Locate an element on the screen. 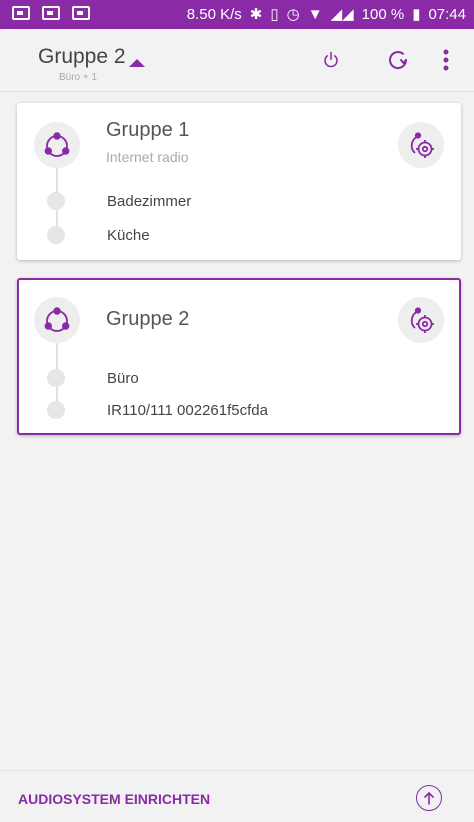  clock: 07:44 is located at coordinates (447, 14).